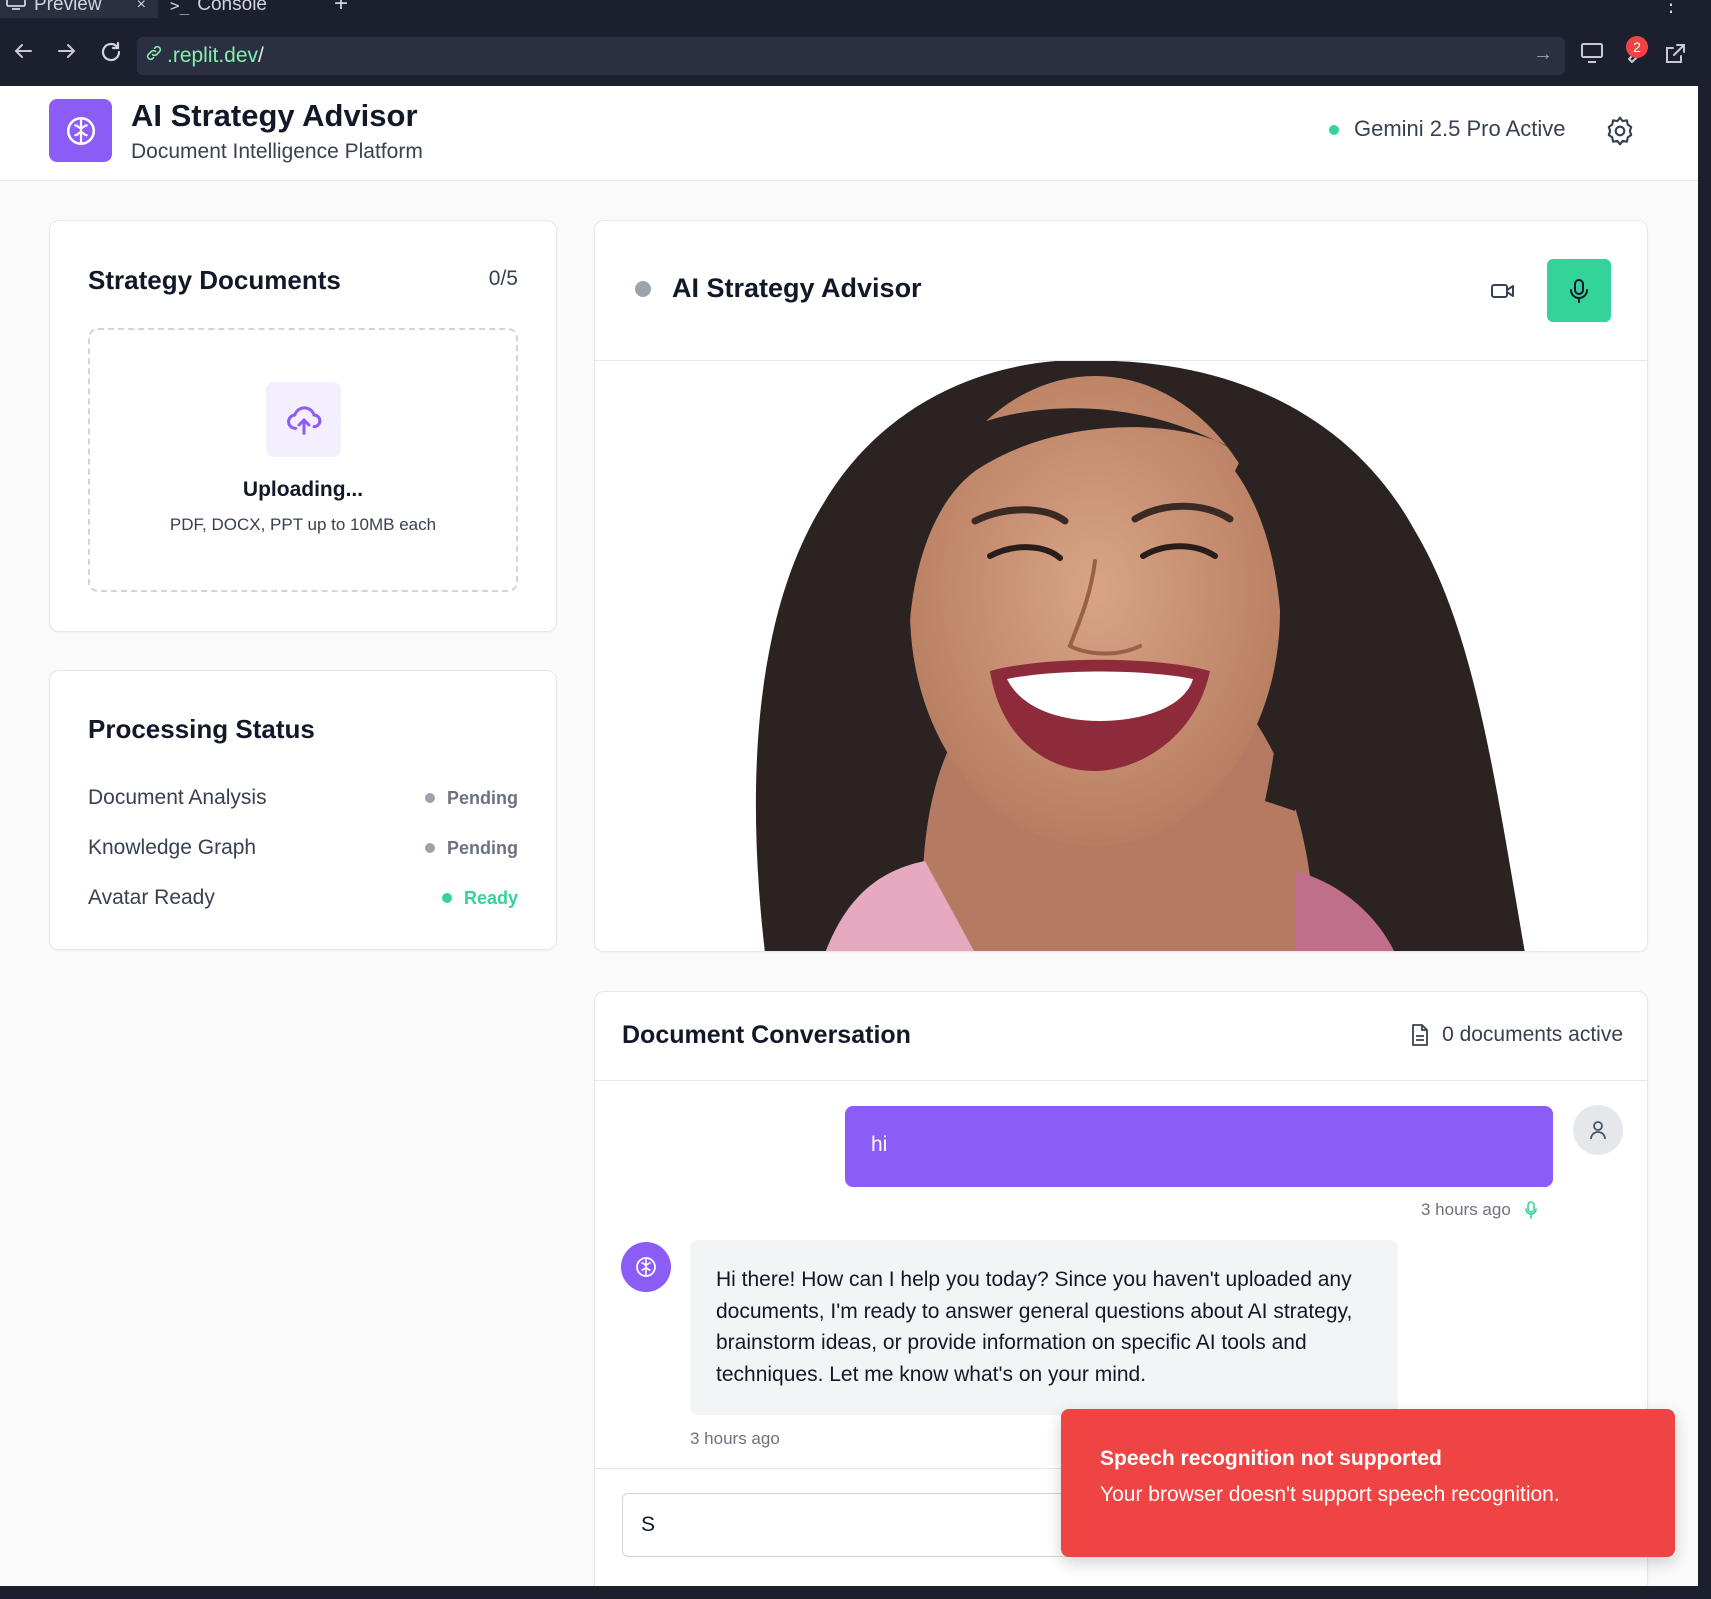 Image resolution: width=1711 pixels, height=1599 pixels. I want to click on user-message-time: 3 hours ago, so click(1466, 1209).